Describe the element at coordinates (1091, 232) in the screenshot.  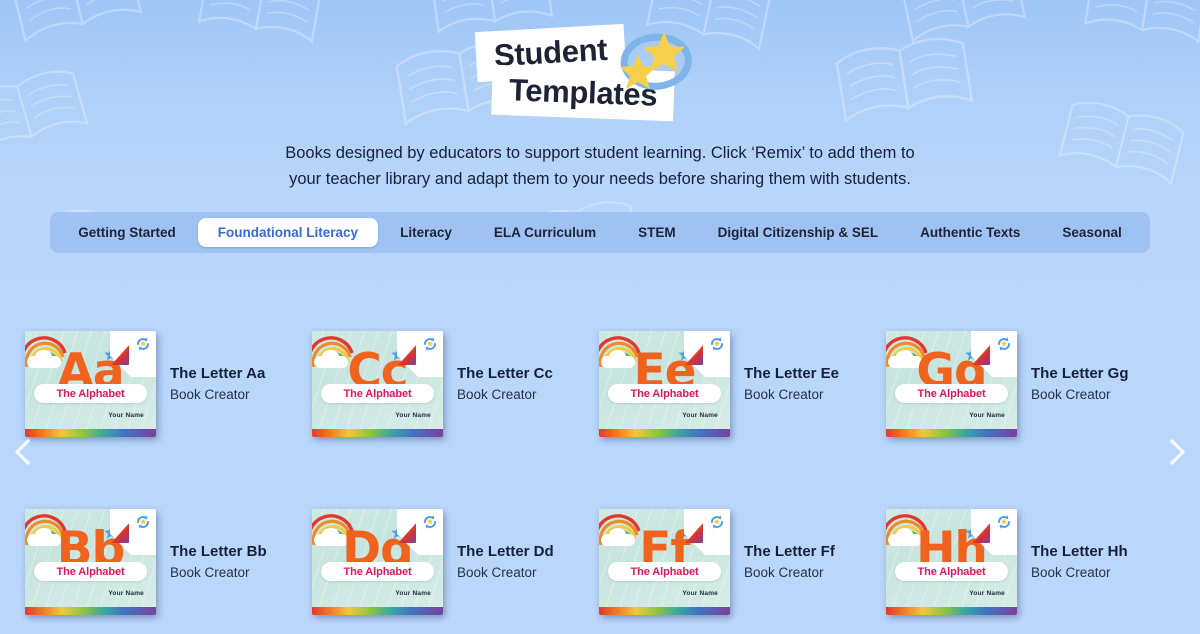
I see `tab-seasonal: Seasonal` at that location.